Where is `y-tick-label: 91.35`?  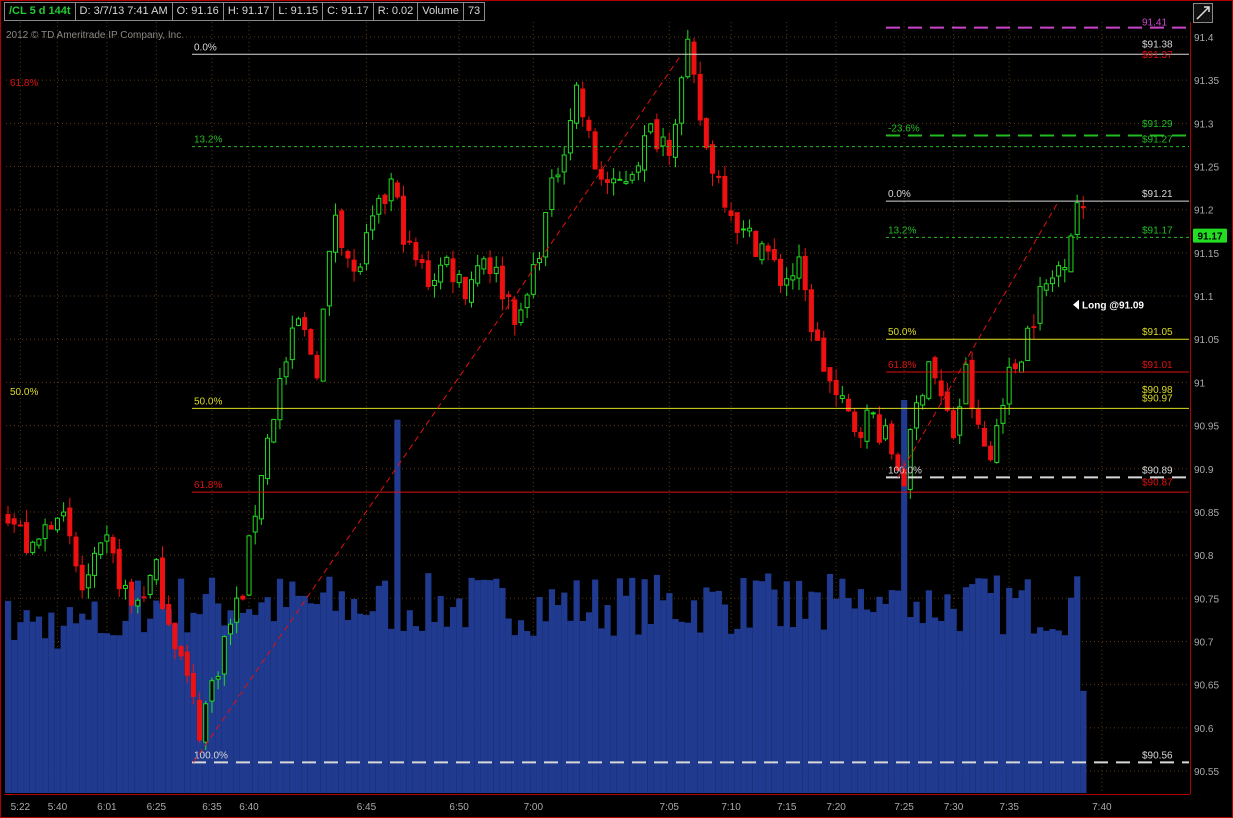 y-tick-label: 91.35 is located at coordinates (1206, 81).